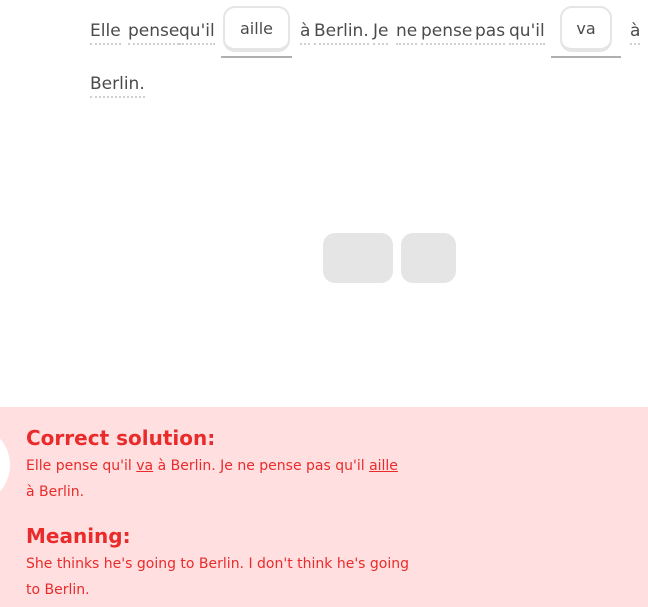 The image size is (648, 607). What do you see at coordinates (81, 466) in the screenshot?
I see `solution-text: Elle pense qu'il` at bounding box center [81, 466].